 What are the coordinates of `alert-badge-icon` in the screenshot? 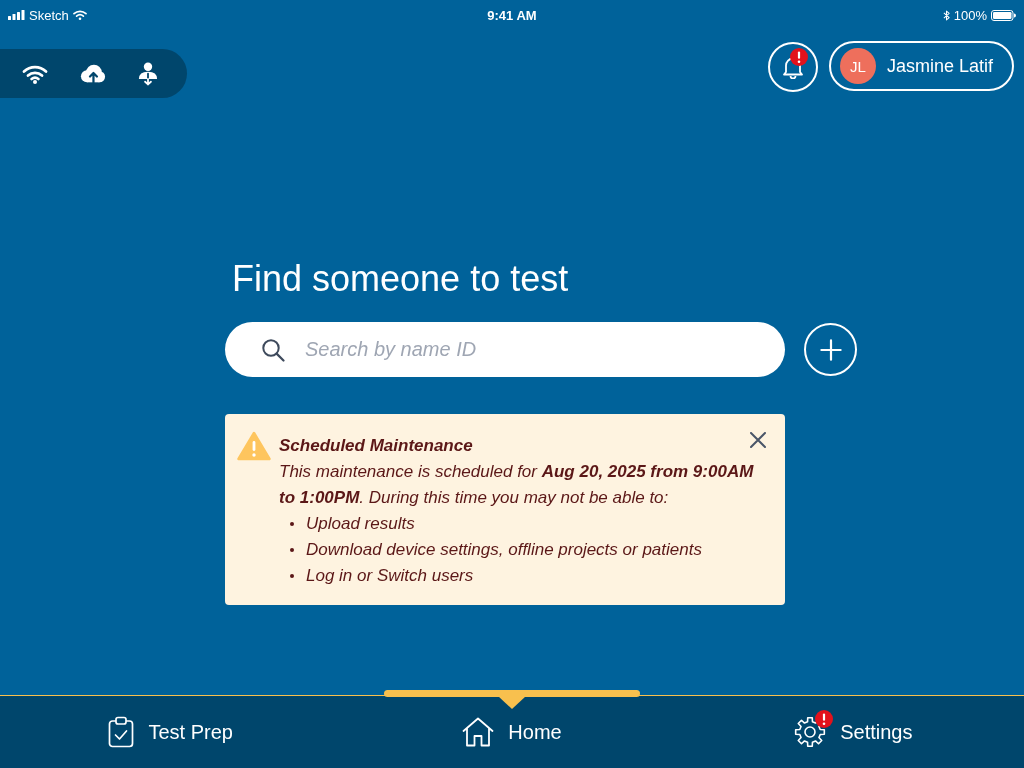 It's located at (799, 57).